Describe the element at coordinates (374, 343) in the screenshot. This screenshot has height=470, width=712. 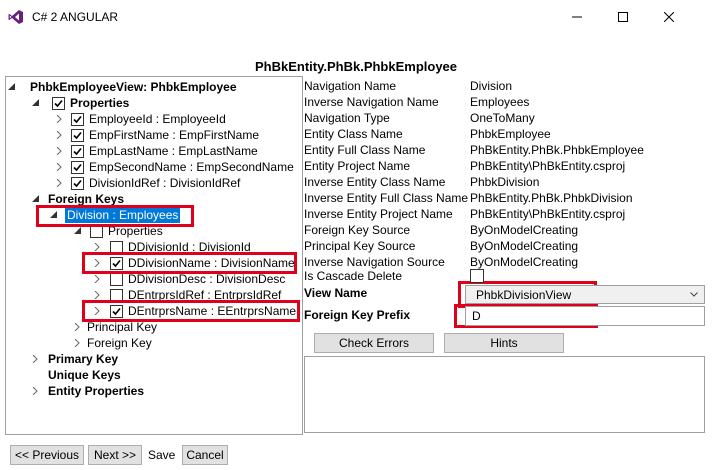
I see `check-errors-button: Check Errors` at that location.